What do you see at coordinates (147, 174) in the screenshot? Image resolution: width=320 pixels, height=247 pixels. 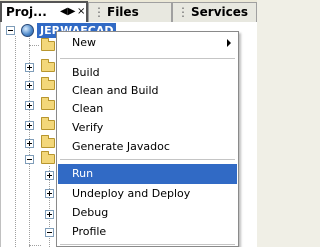 I see `menu-item-run: Run` at bounding box center [147, 174].